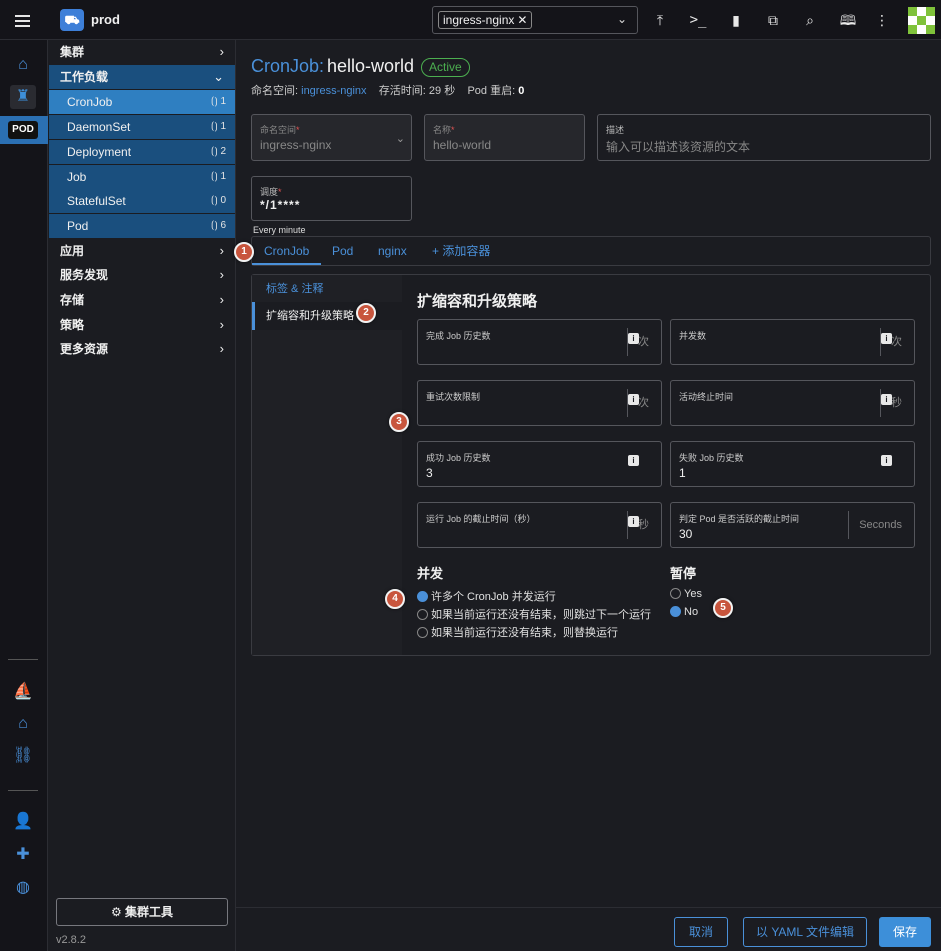 This screenshot has width=941, height=951. Describe the element at coordinates (275, 91) in the screenshot. I see `namespace-meta-label: 命名空间:` at that location.